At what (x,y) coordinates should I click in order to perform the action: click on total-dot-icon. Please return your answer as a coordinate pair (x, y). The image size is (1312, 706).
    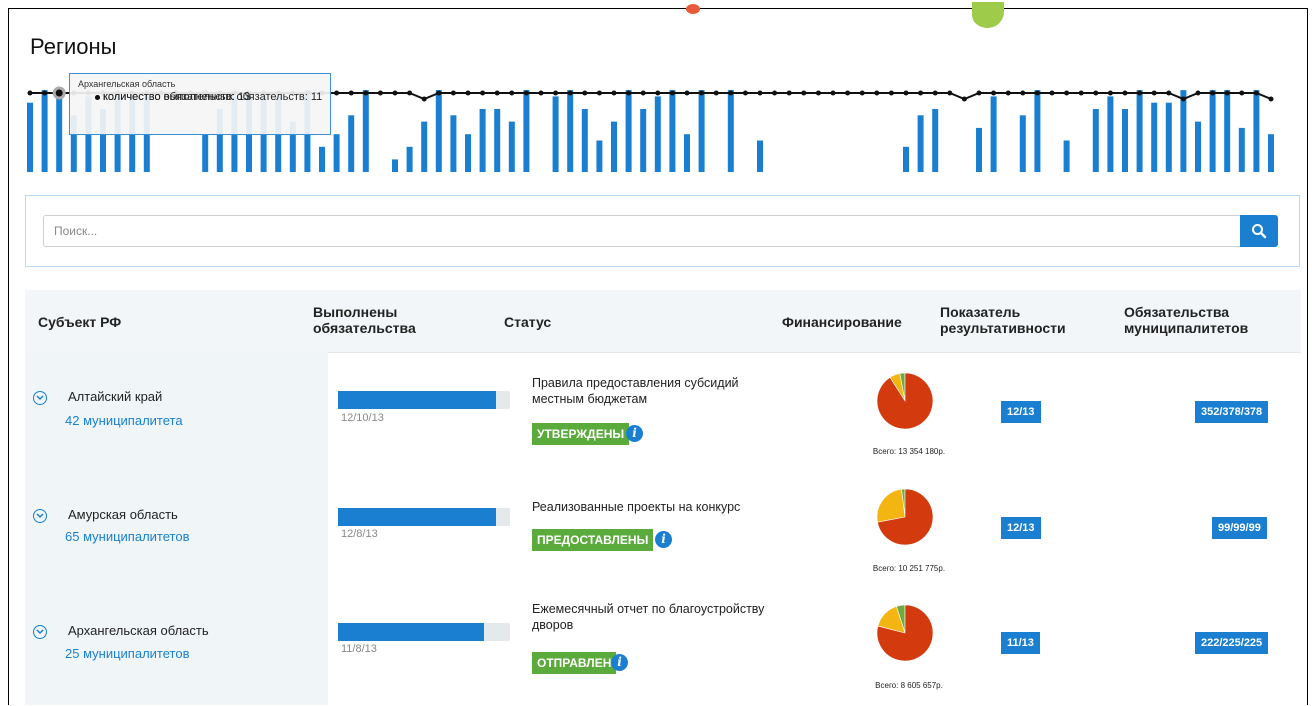
    Looking at the image, I should click on (97, 97).